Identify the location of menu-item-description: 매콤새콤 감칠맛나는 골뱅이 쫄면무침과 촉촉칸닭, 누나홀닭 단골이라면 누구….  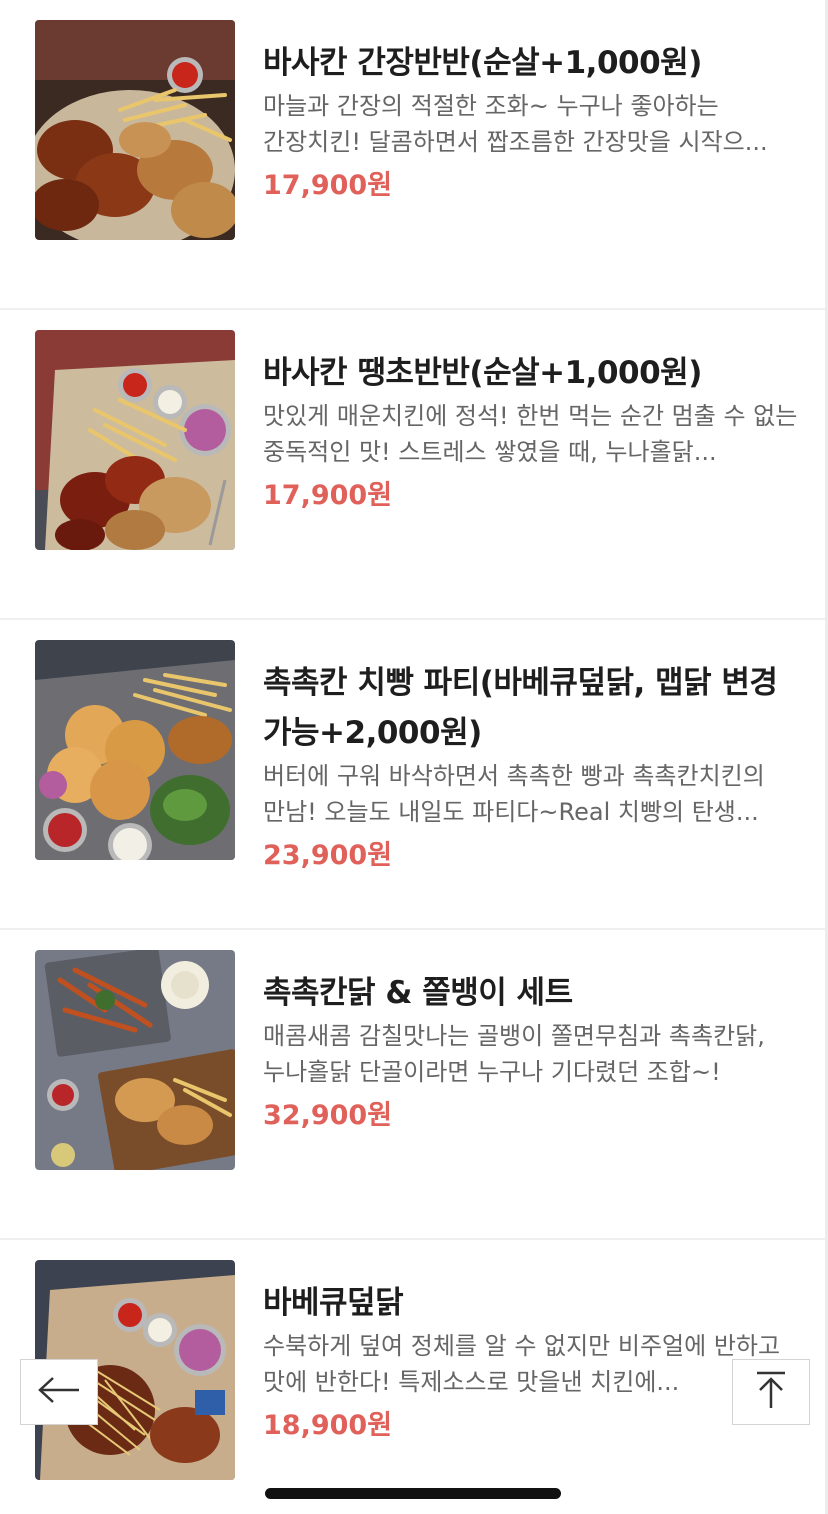
(514, 1054).